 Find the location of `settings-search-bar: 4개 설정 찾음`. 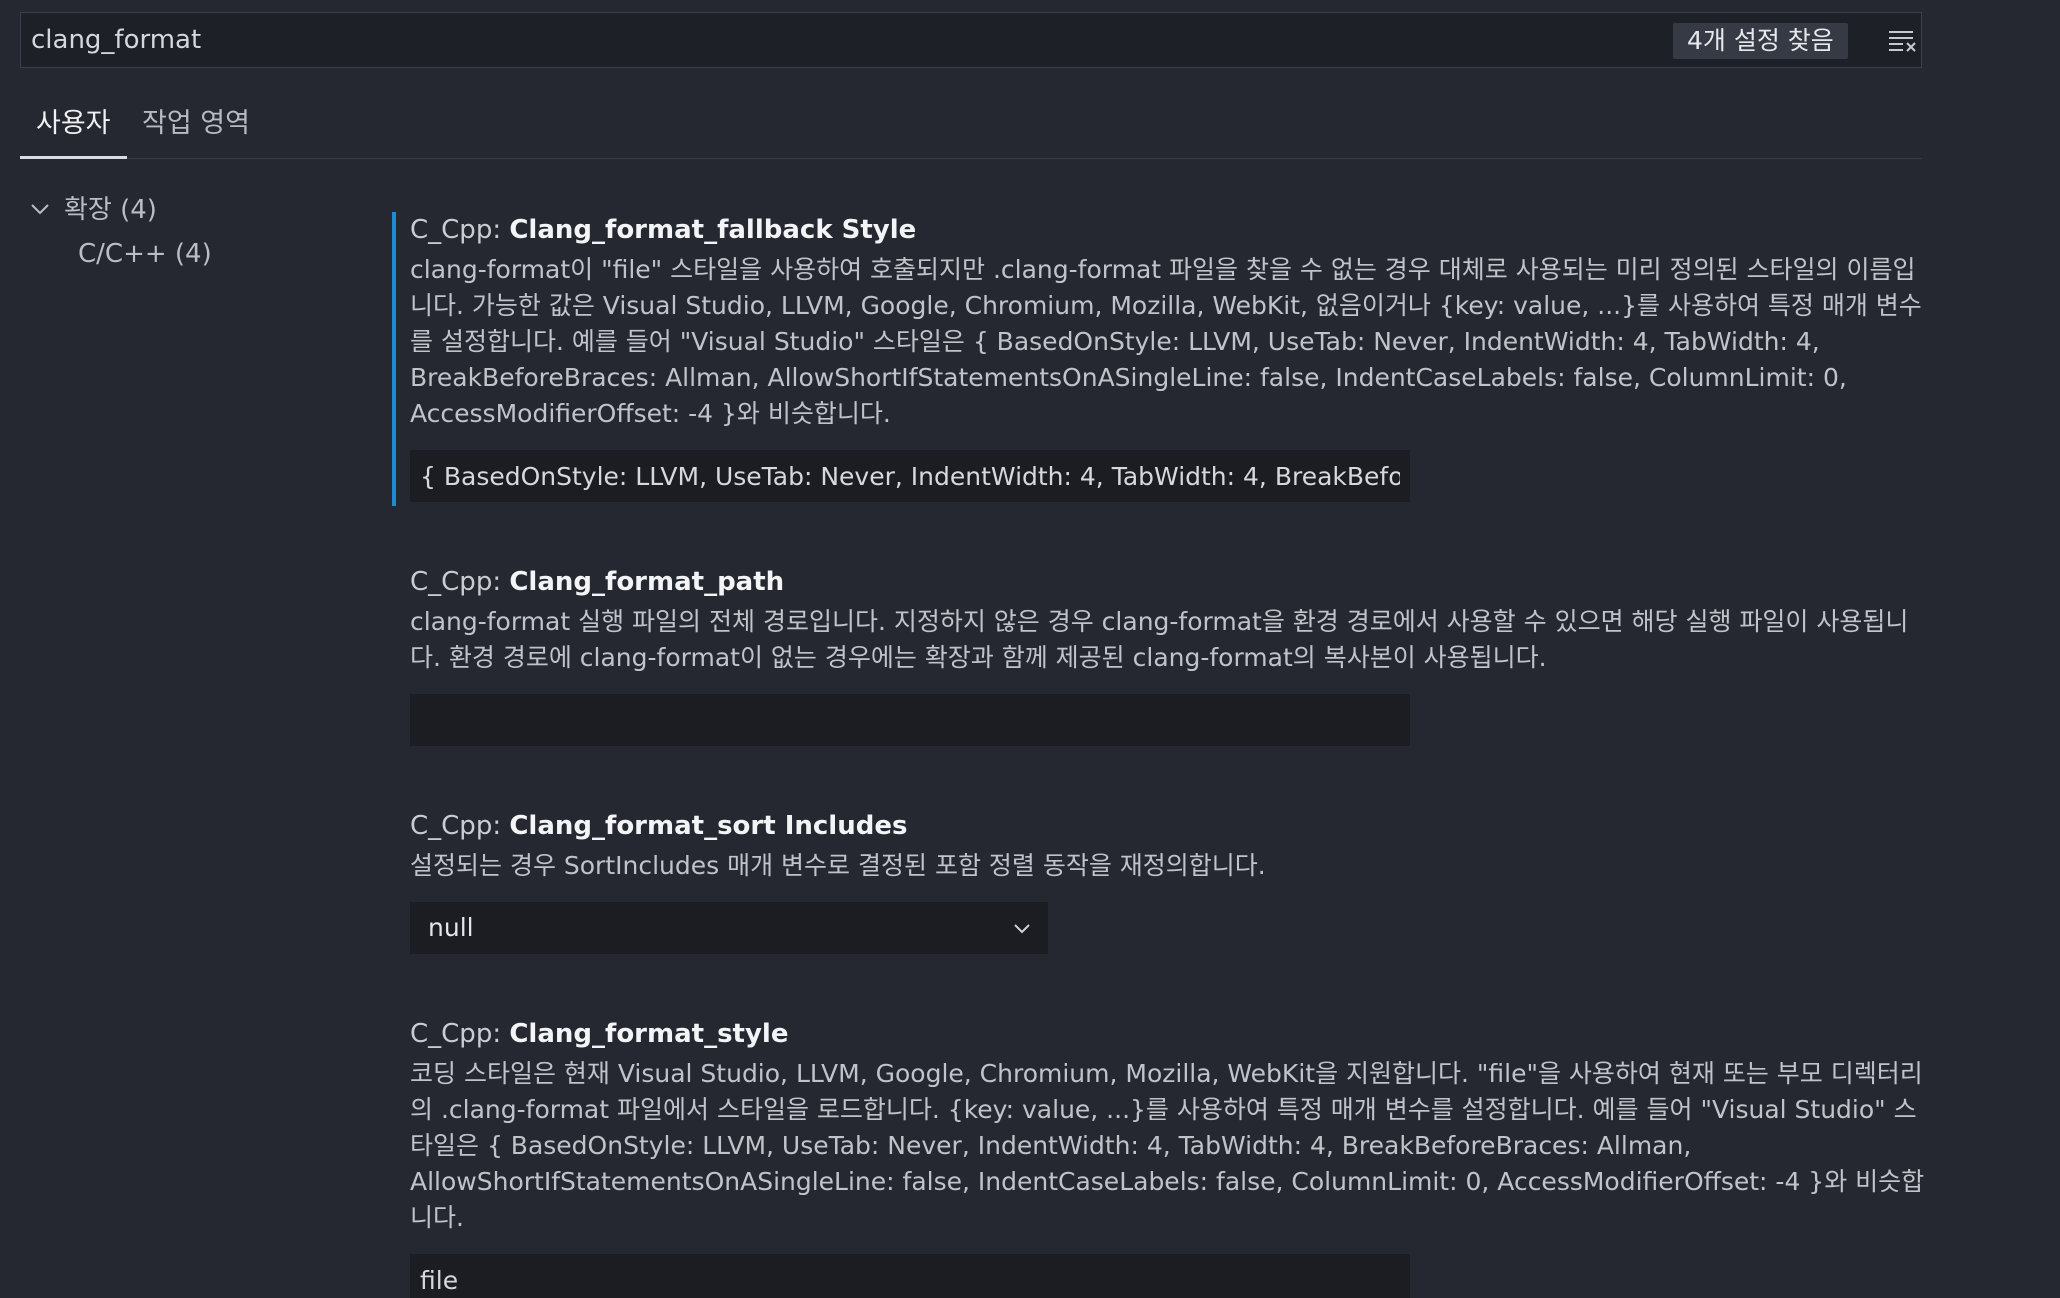

settings-search-bar: 4개 설정 찾음 is located at coordinates (971, 40).